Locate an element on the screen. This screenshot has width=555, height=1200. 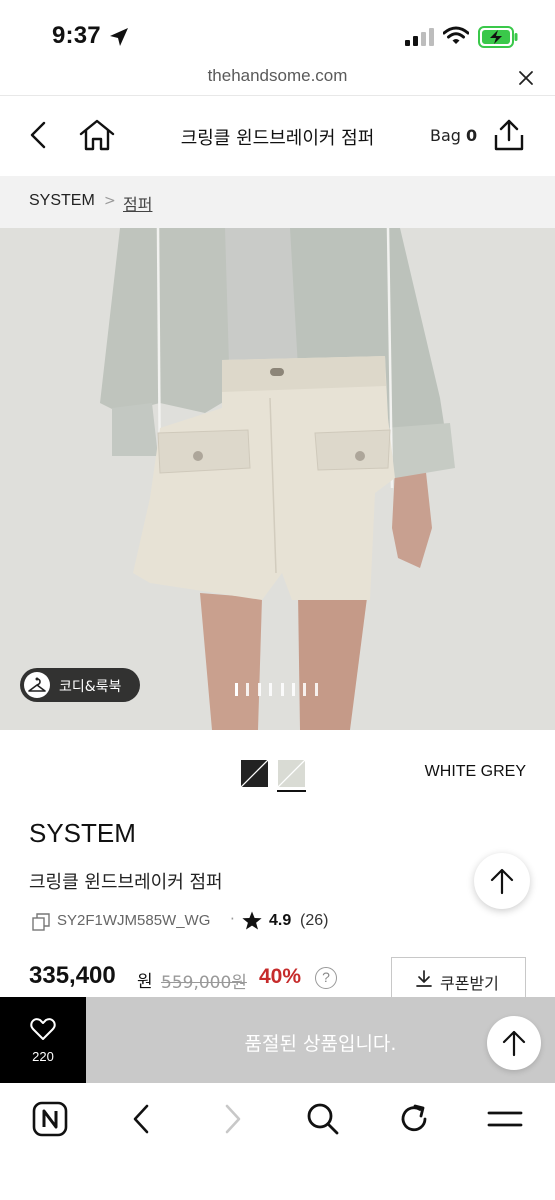
refresh-icon is located at coordinates (414, 1119).